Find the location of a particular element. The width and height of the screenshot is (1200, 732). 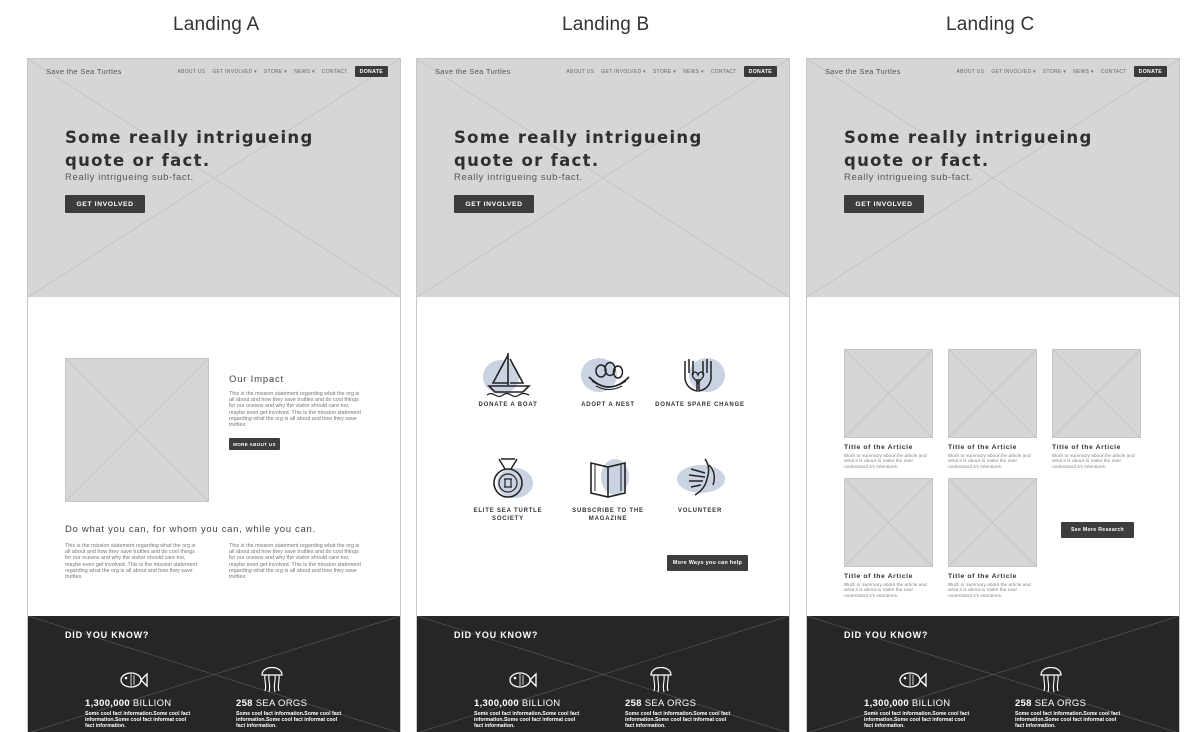

sailboat-icon is located at coordinates (508, 374).